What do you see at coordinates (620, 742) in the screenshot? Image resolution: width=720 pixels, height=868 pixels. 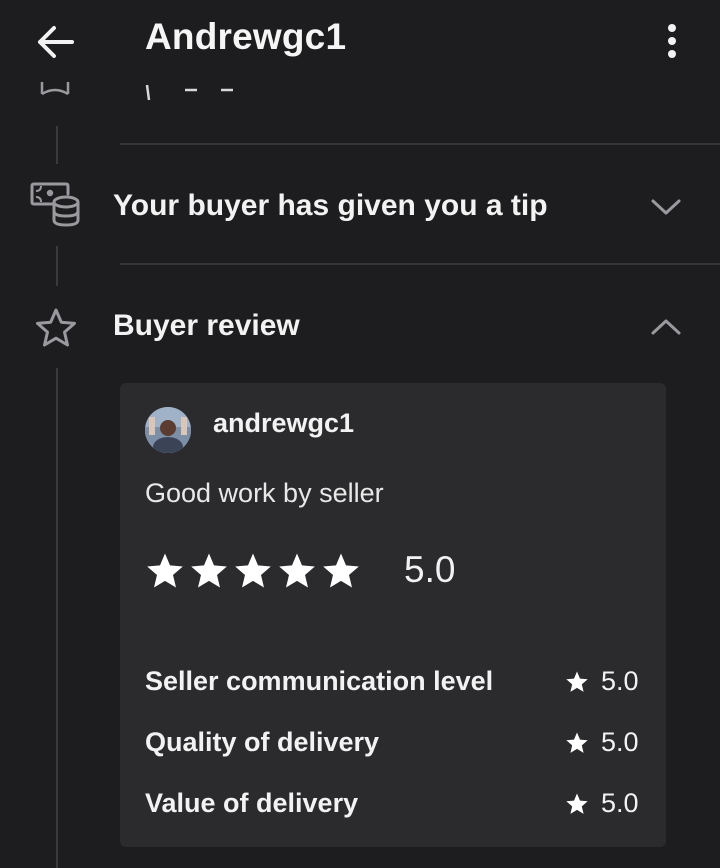 I see `category-value-quality: 5.0` at bounding box center [620, 742].